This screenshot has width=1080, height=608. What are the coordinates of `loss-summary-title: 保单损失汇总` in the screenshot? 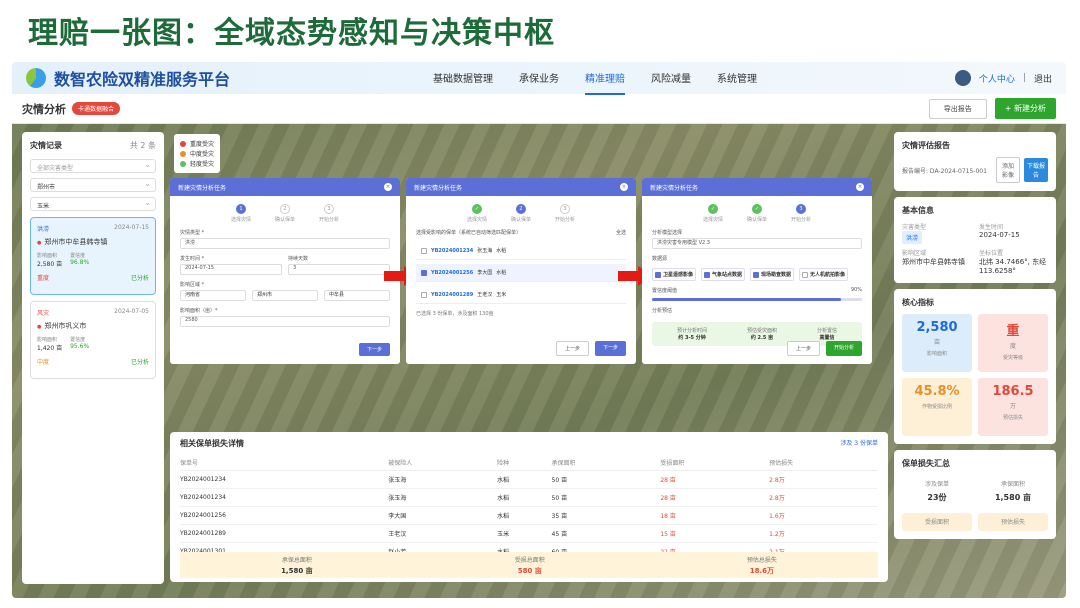 It's located at (926, 463).